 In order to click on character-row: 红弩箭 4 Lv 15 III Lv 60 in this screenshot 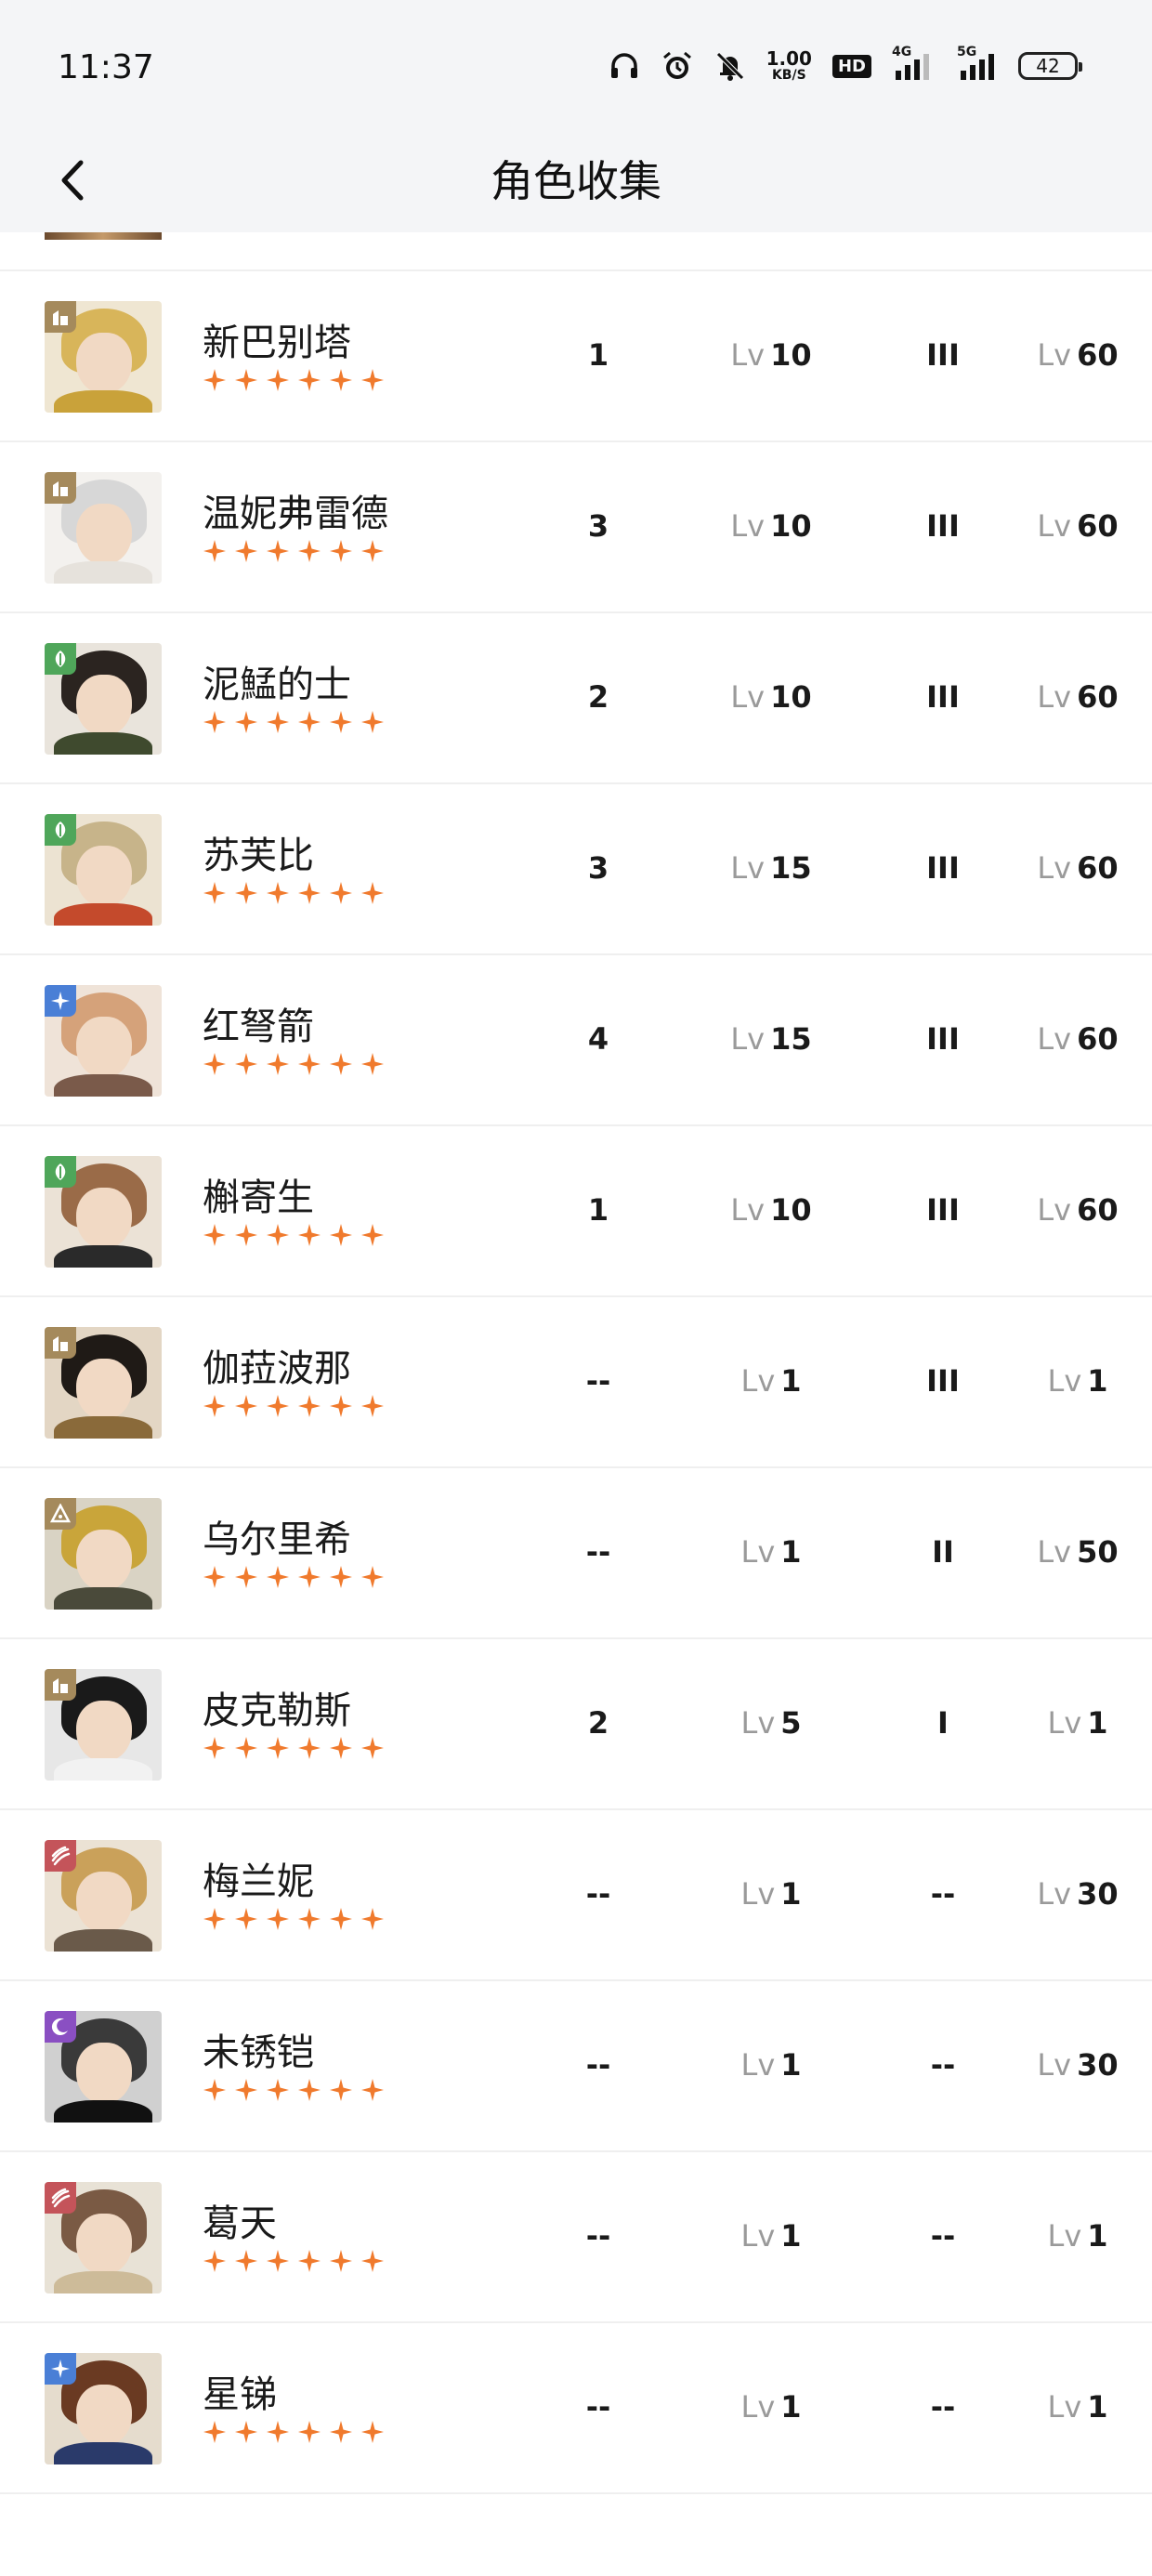, I will do `click(576, 1040)`.